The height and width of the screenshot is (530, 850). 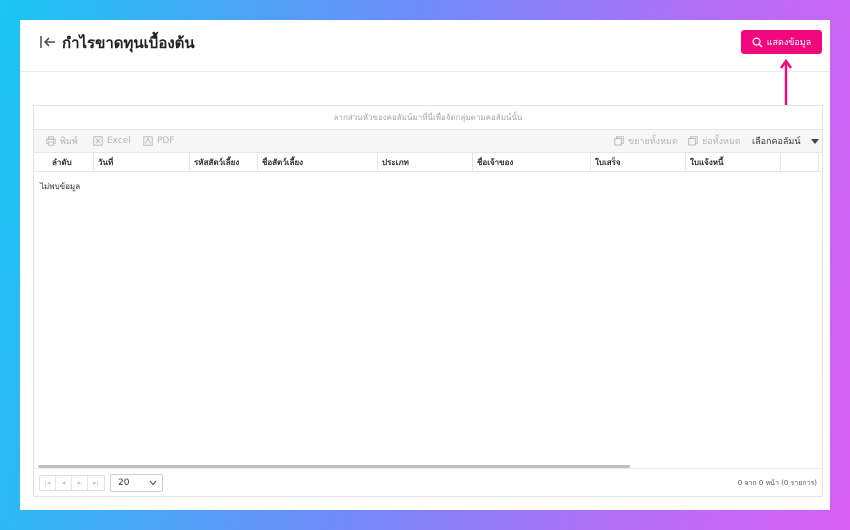 What do you see at coordinates (786, 82) in the screenshot?
I see `pointer-arrow-icon` at bounding box center [786, 82].